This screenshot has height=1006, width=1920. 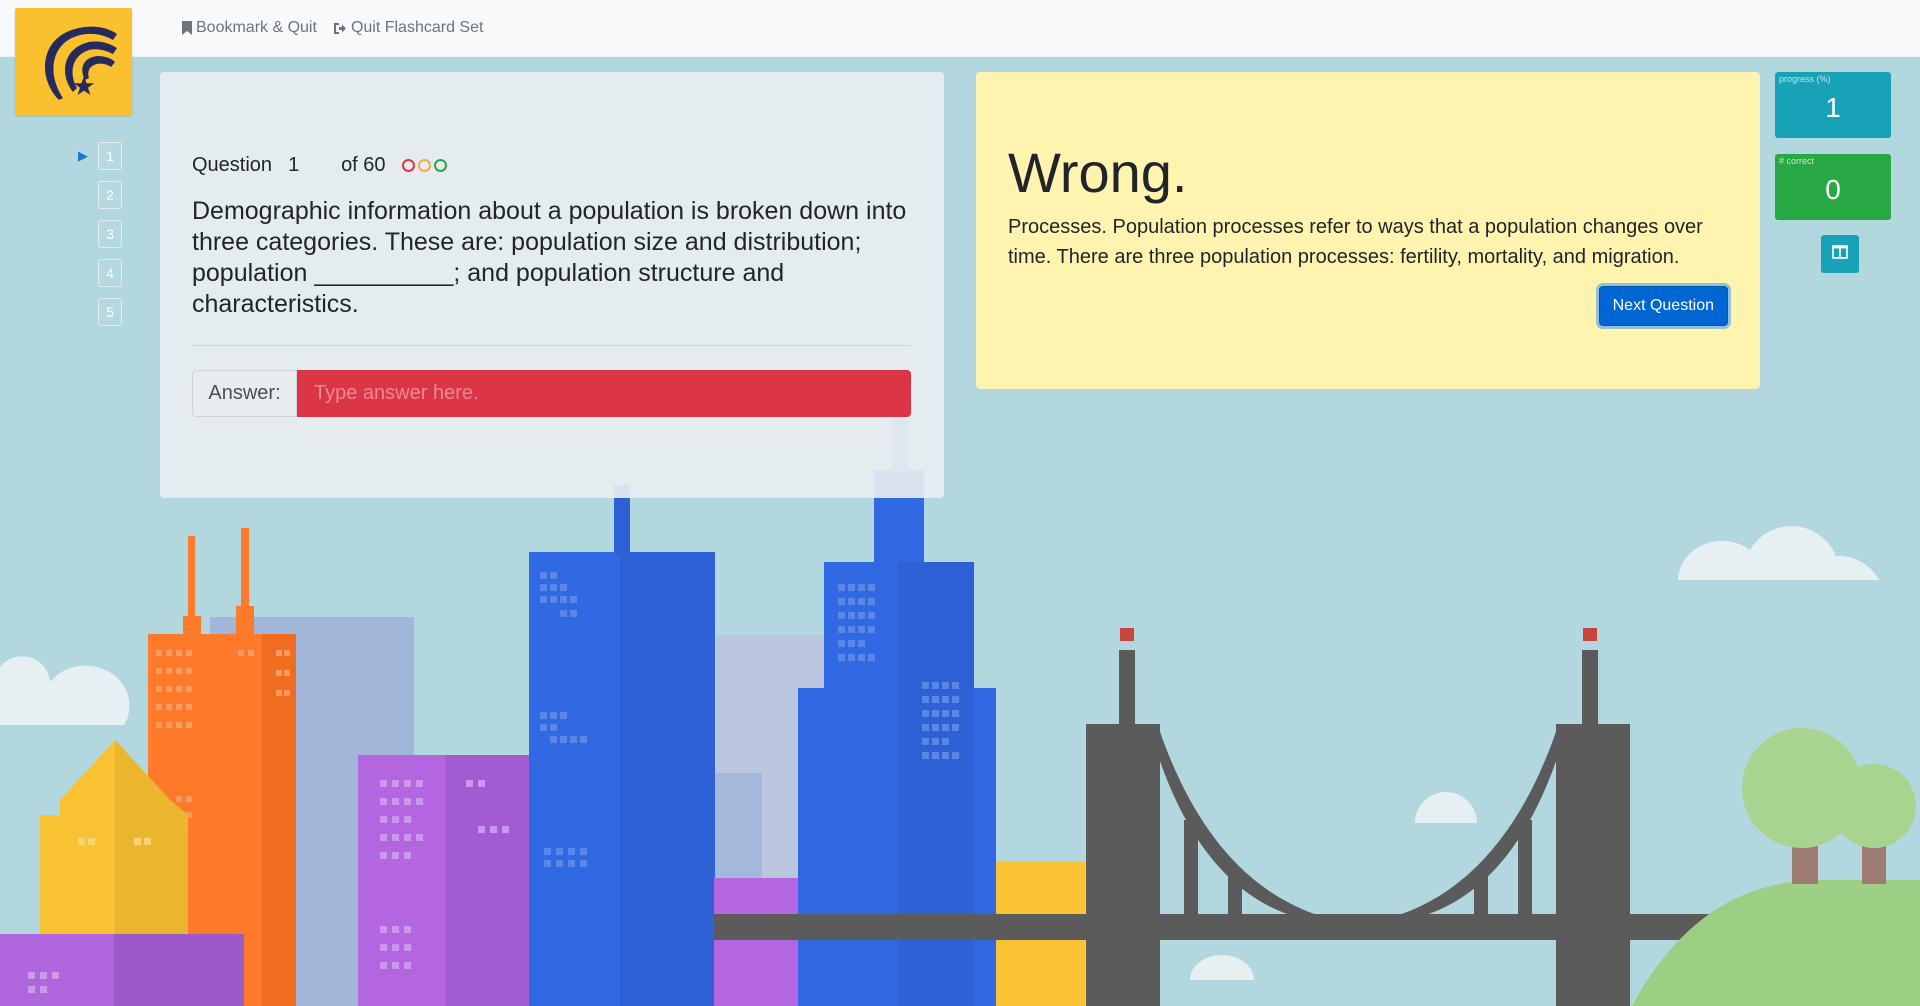 I want to click on quit-flashcard-label: Quit Flashcard Set, so click(x=417, y=27).